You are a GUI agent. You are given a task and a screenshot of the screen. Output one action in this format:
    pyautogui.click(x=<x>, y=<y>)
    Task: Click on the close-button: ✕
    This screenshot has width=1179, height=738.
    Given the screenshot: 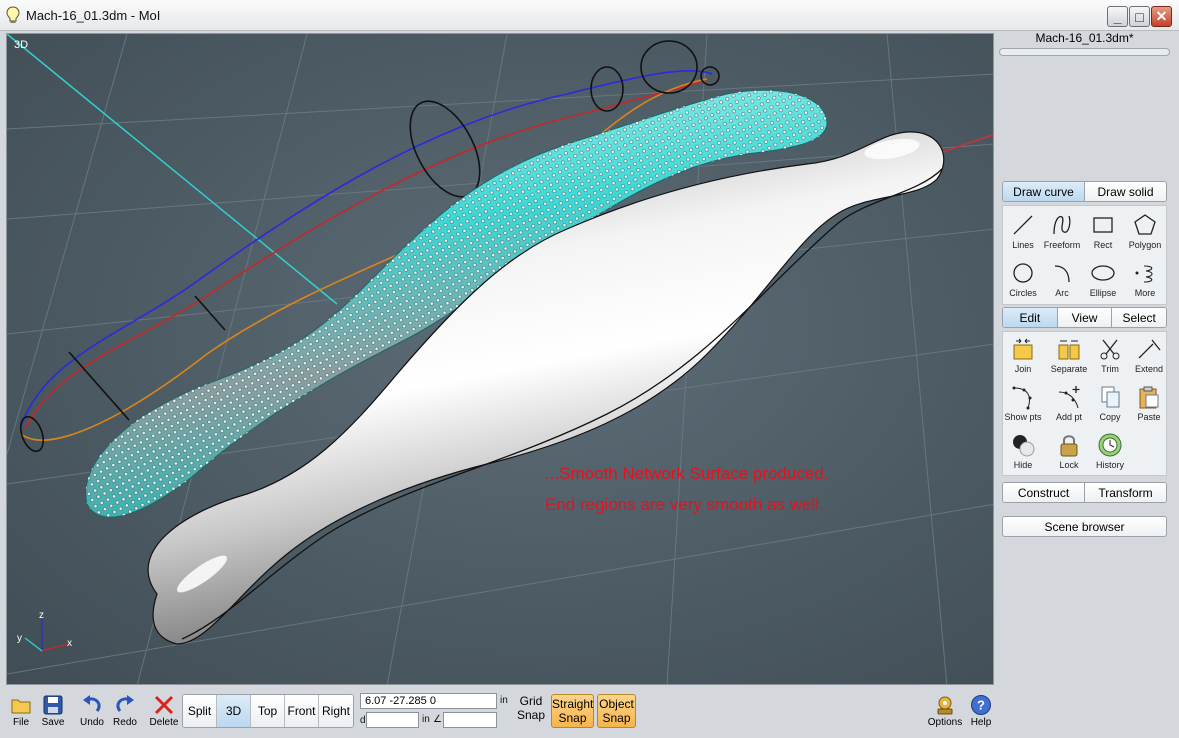 What is the action you would take?
    pyautogui.click(x=1161, y=16)
    